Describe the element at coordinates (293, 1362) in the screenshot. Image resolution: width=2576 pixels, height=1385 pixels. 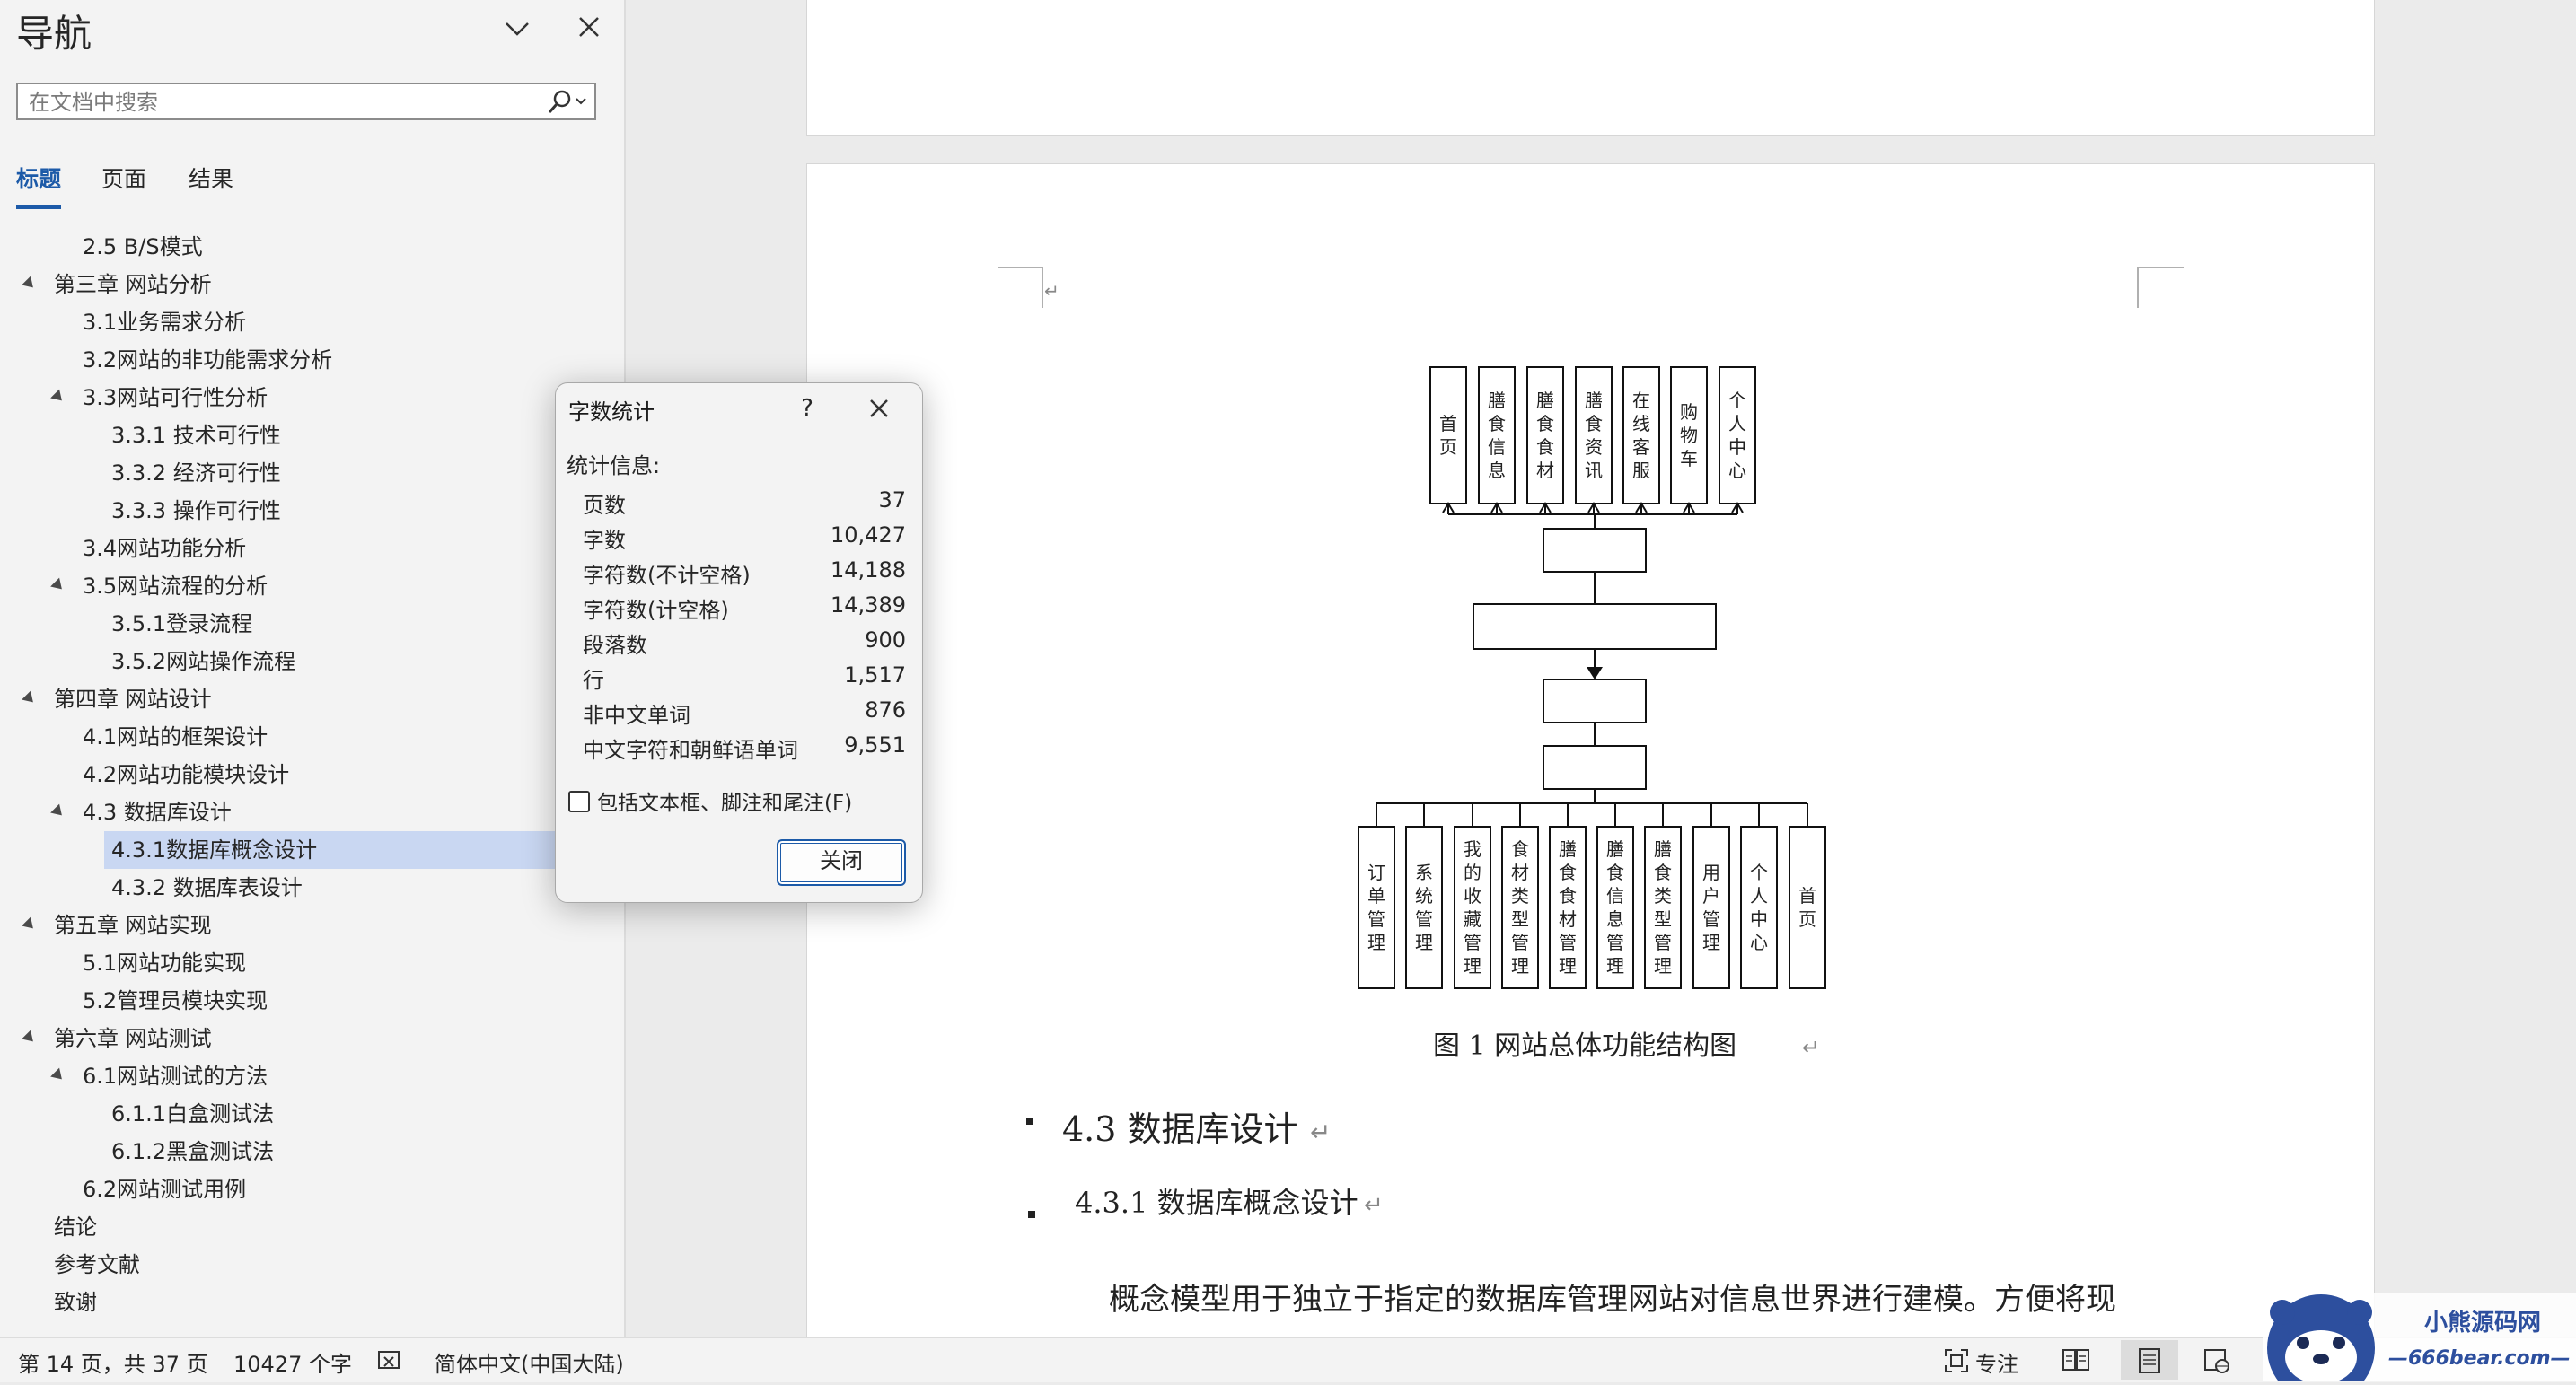
I see `word-count: 10427 个字` at that location.